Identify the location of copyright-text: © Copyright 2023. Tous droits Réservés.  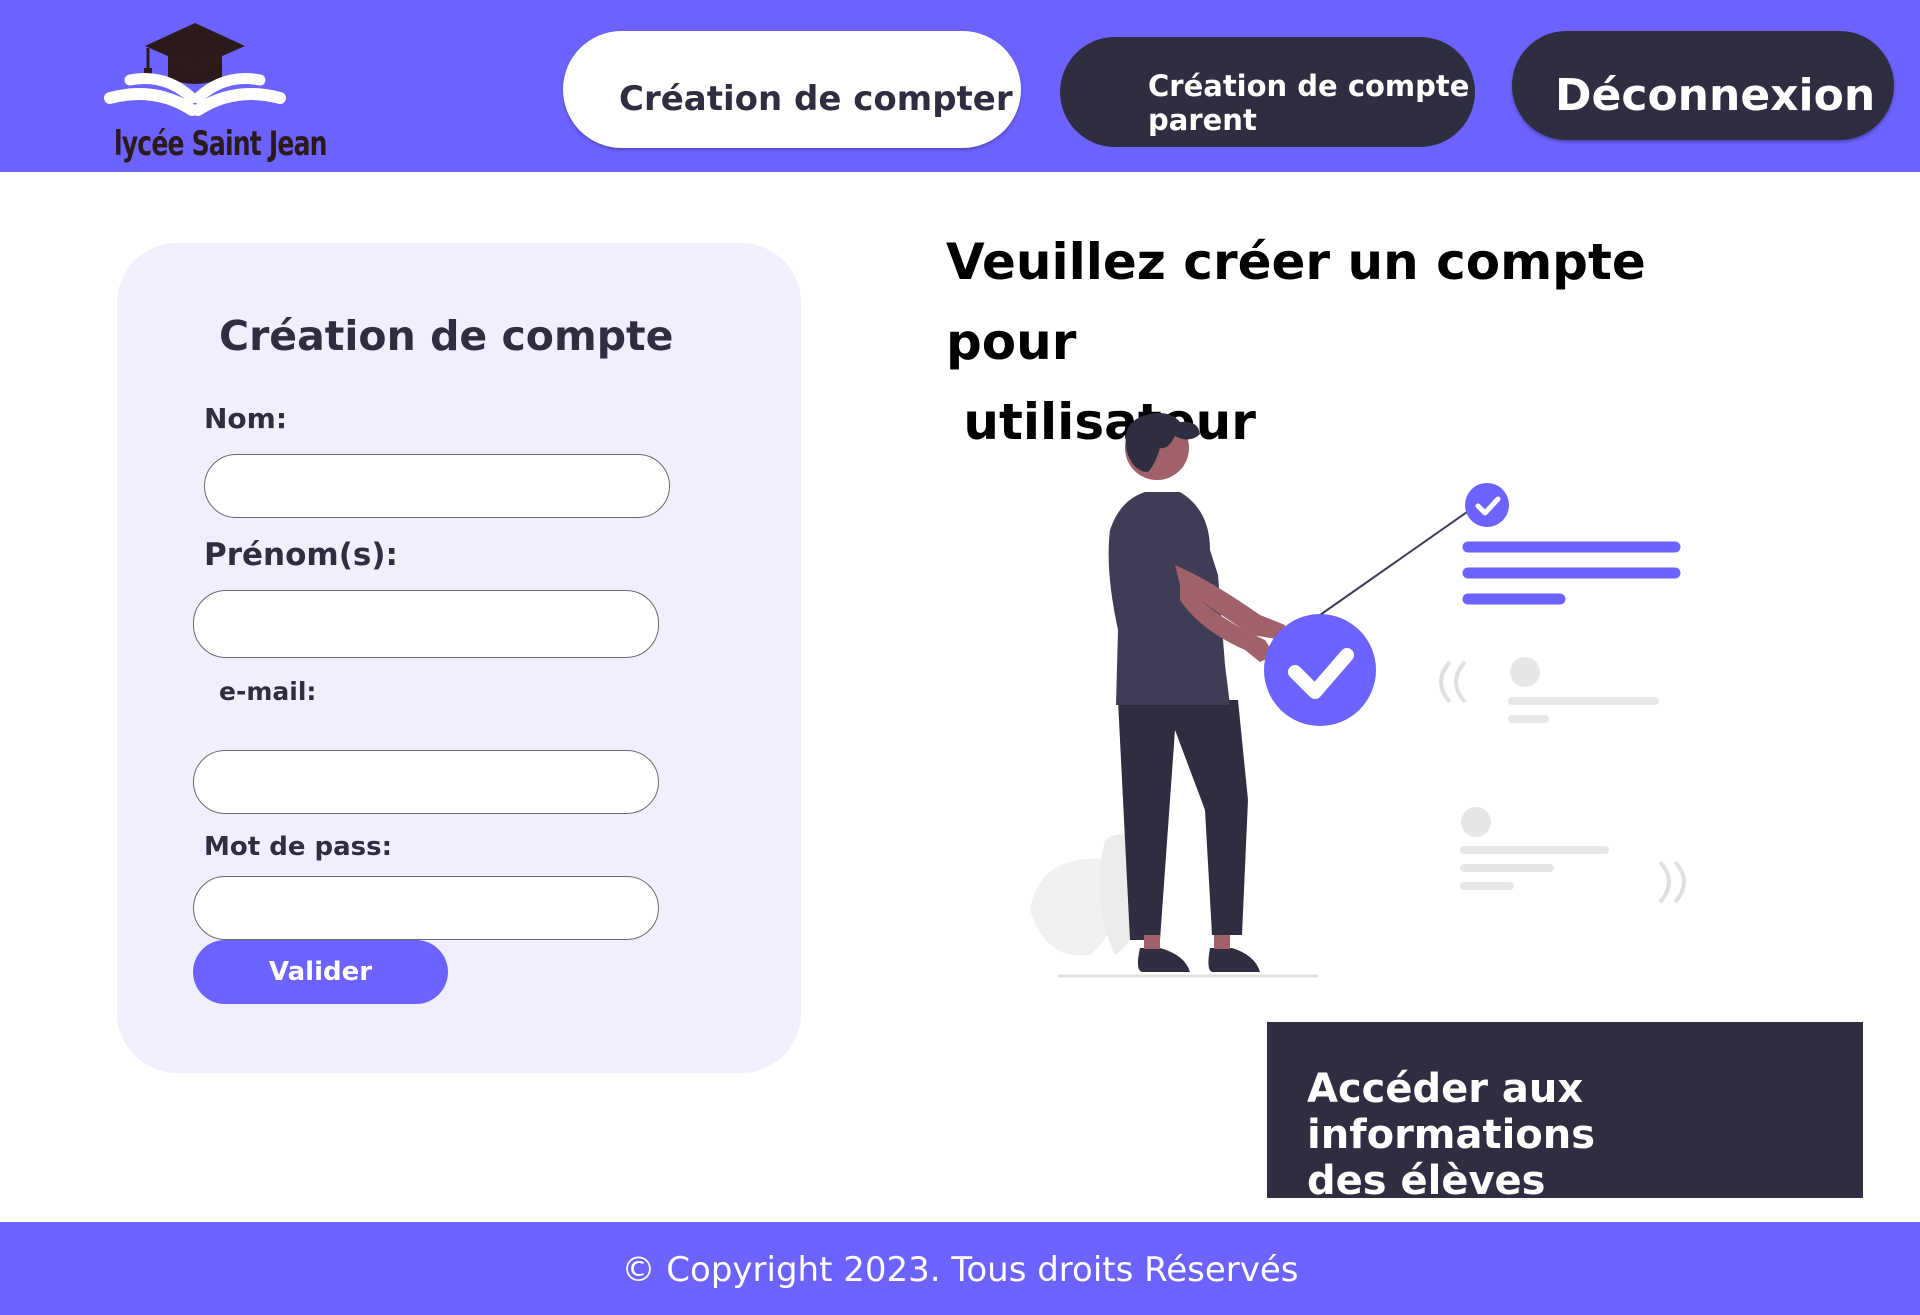
(960, 1270).